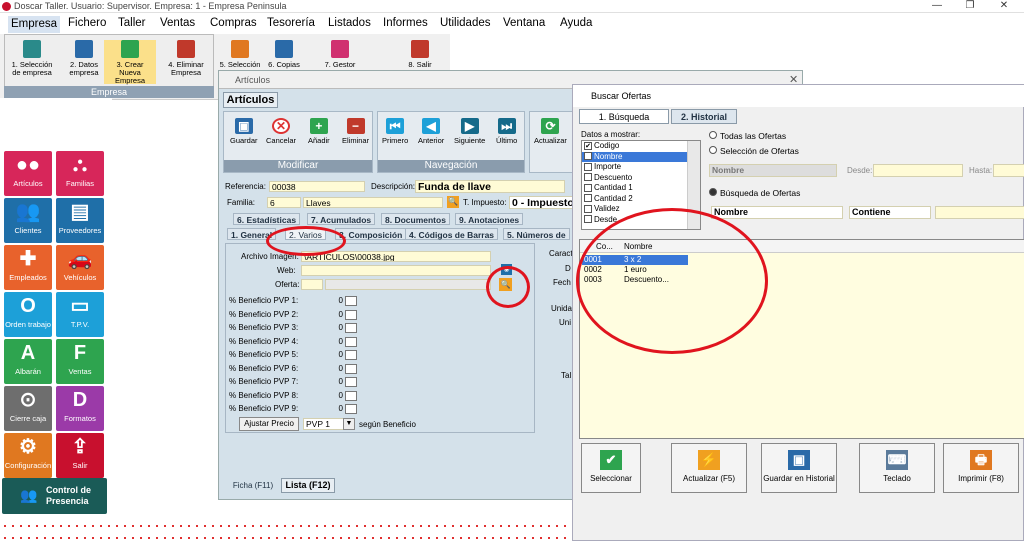 This screenshot has height=541, width=1024. What do you see at coordinates (284, 54) in the screenshot?
I see `ribbon-button-6: 6. Copias` at bounding box center [284, 54].